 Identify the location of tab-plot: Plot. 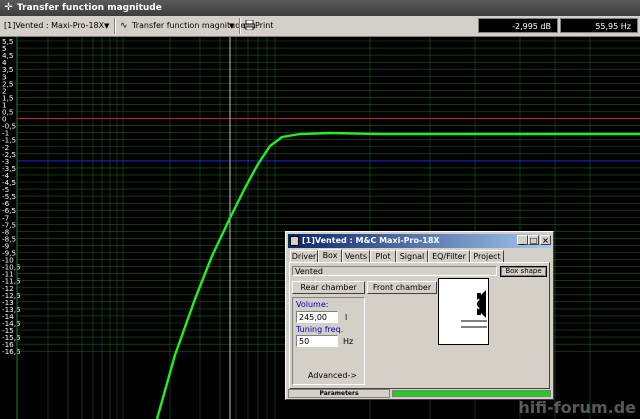
(383, 256).